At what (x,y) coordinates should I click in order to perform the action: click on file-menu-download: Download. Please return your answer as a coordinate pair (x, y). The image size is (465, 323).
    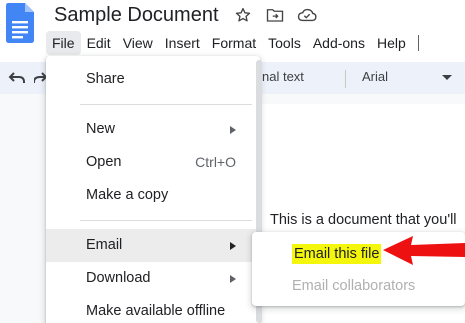
    Looking at the image, I should click on (153, 278).